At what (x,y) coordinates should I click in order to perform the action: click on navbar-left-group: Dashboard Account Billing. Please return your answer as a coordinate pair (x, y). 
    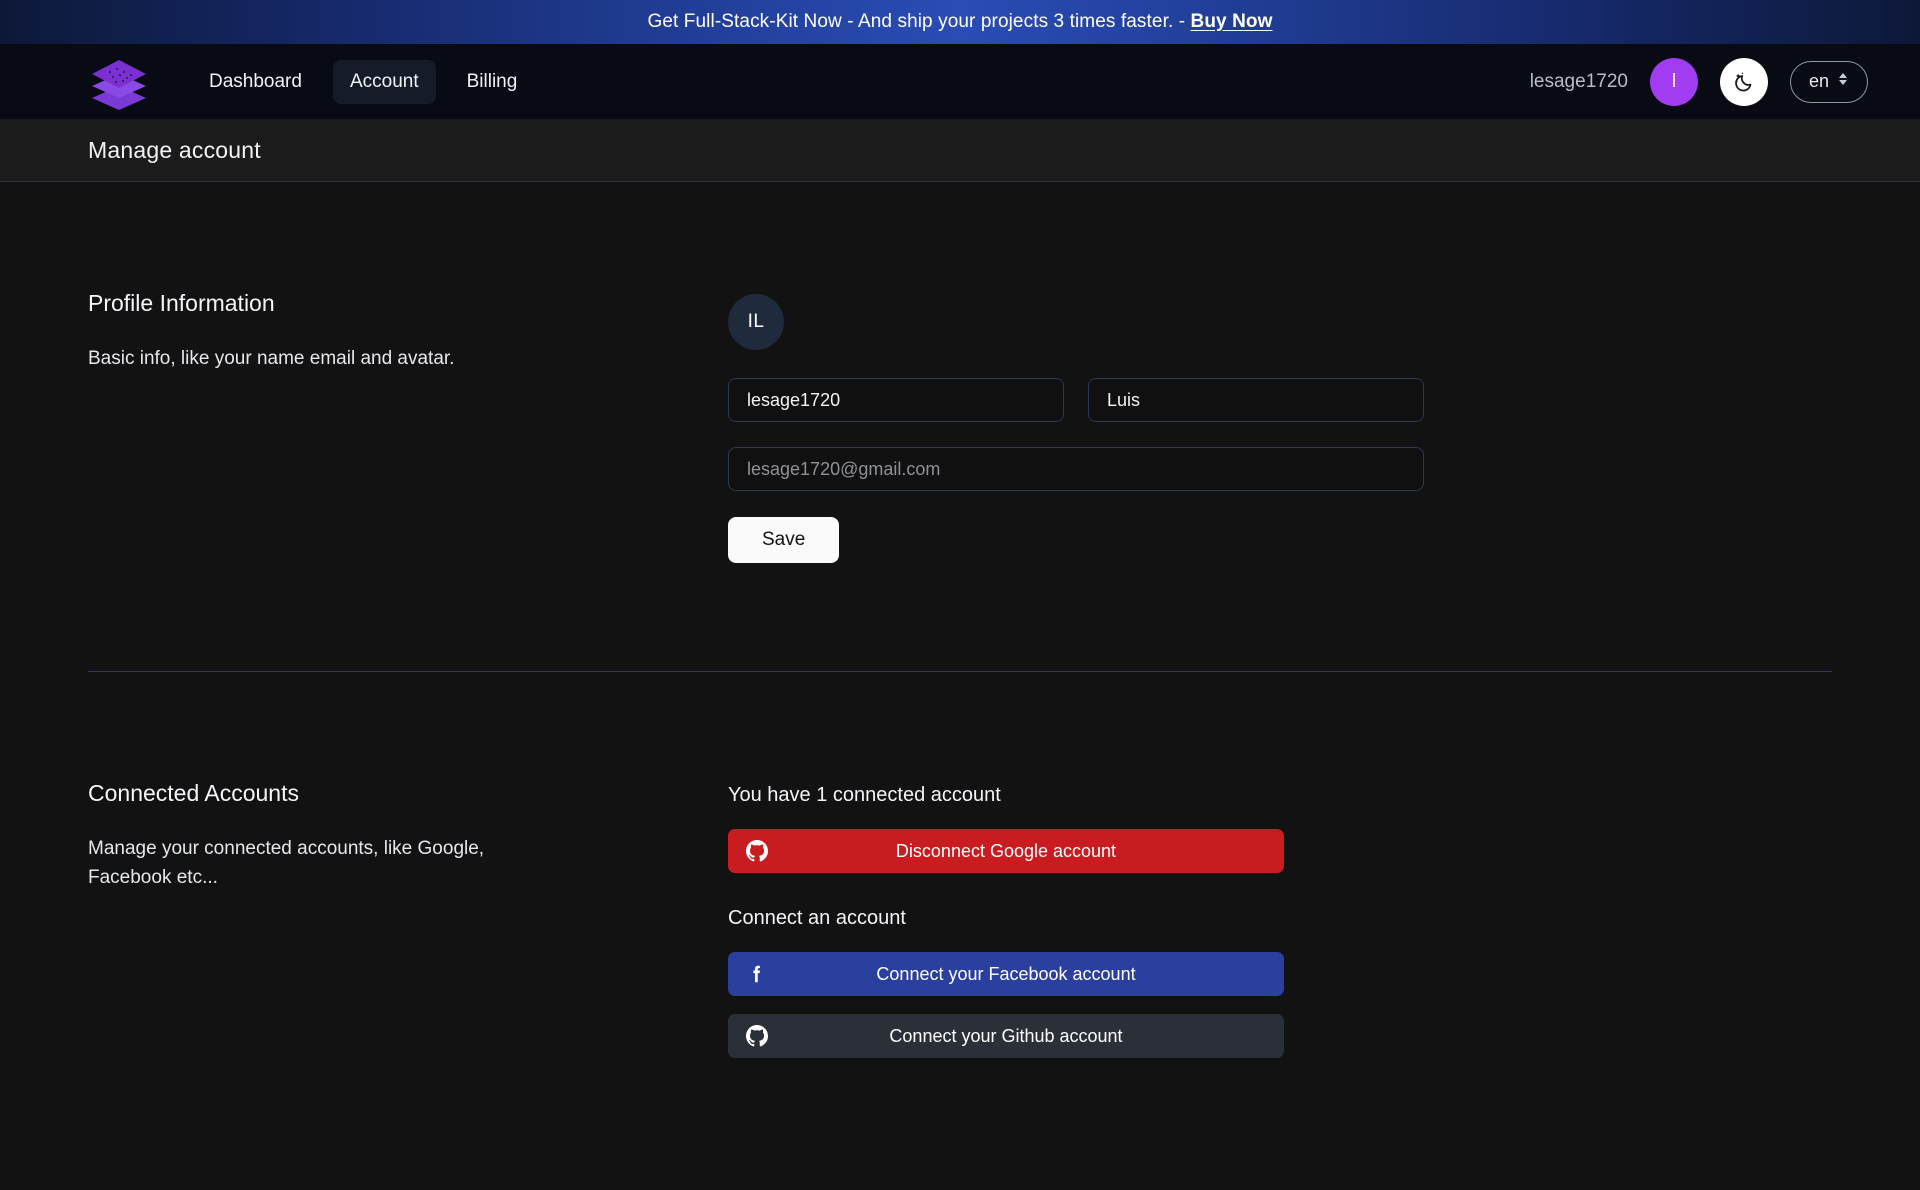
    Looking at the image, I should click on (311, 82).